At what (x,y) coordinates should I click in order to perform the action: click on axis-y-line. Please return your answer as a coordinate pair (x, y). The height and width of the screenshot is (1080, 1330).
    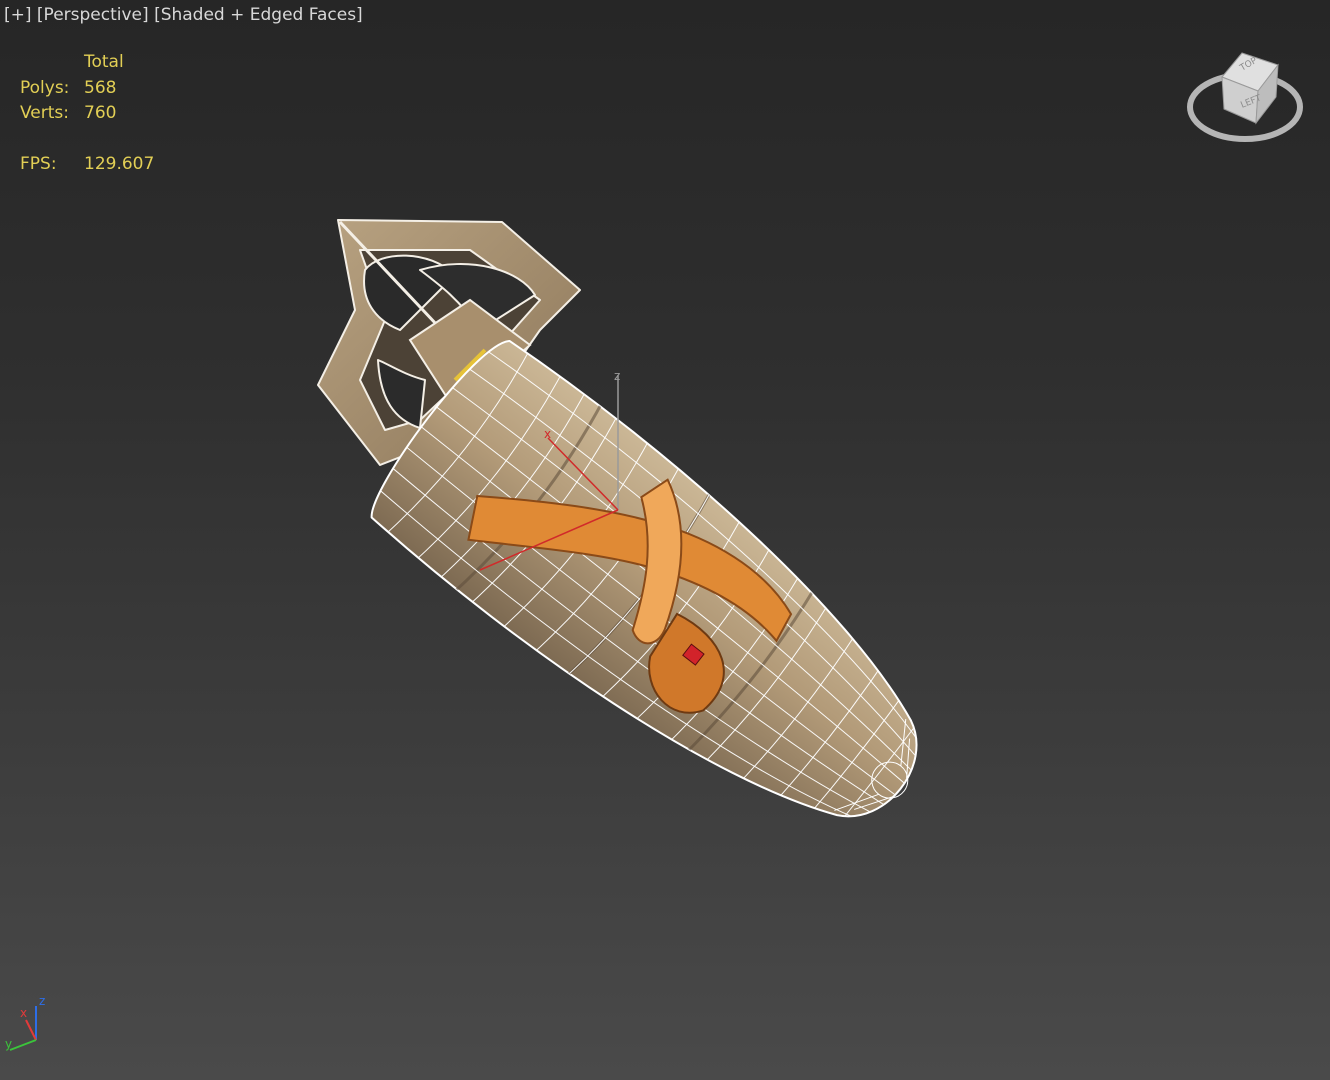
    Looking at the image, I should click on (23, 1045).